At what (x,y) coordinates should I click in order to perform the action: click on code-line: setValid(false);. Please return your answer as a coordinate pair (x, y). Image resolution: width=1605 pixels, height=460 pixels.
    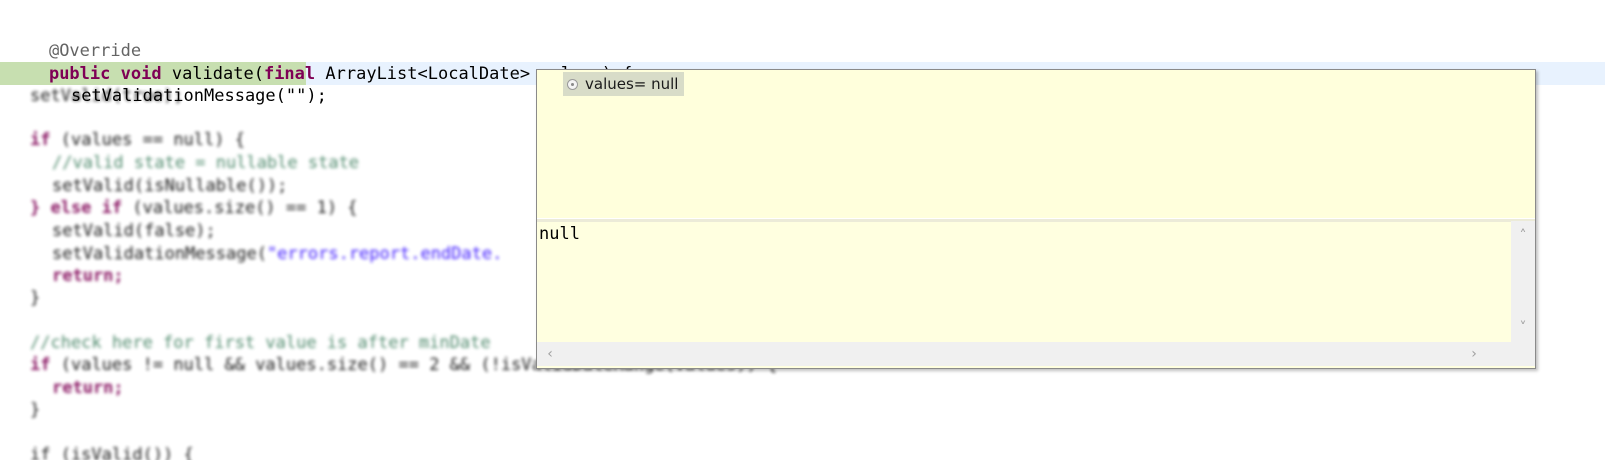
    Looking at the image, I should click on (134, 231).